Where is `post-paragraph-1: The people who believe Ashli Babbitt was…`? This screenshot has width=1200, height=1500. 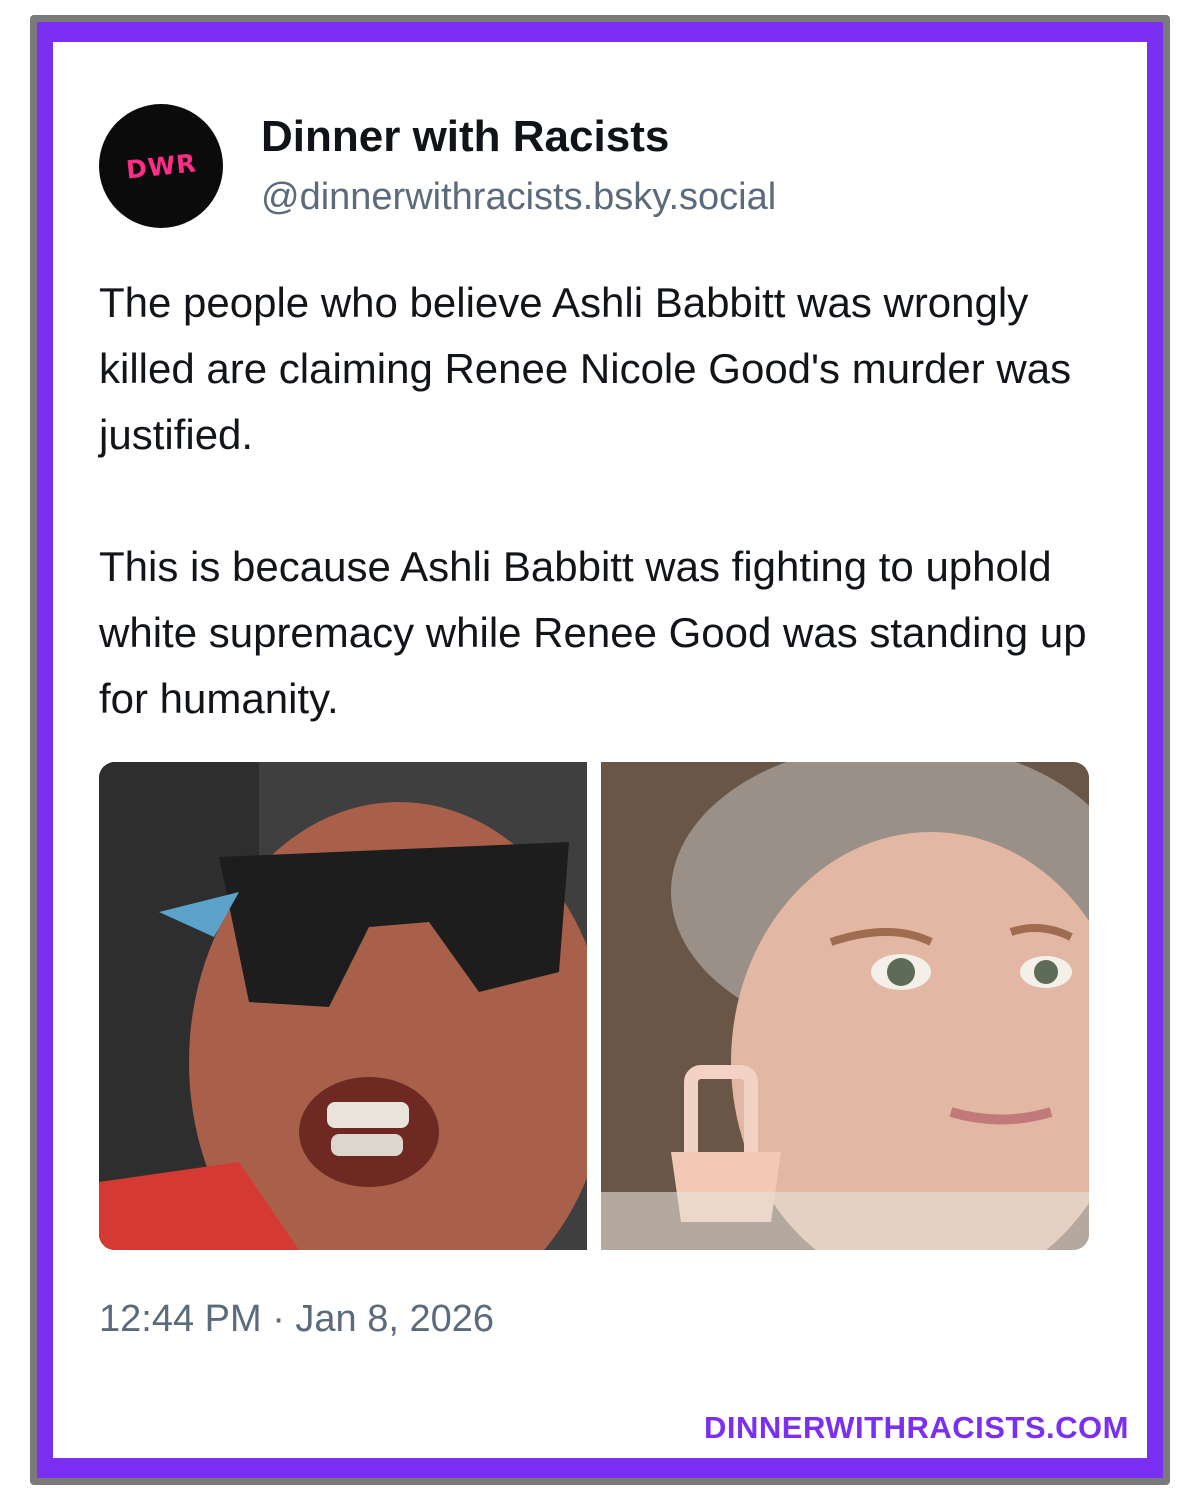 post-paragraph-1: The people who believe Ashli Babbitt was… is located at coordinates (585, 368).